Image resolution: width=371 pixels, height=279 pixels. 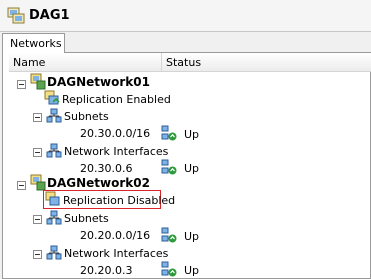 I want to click on tab-networks: Networks, so click(x=33, y=43).